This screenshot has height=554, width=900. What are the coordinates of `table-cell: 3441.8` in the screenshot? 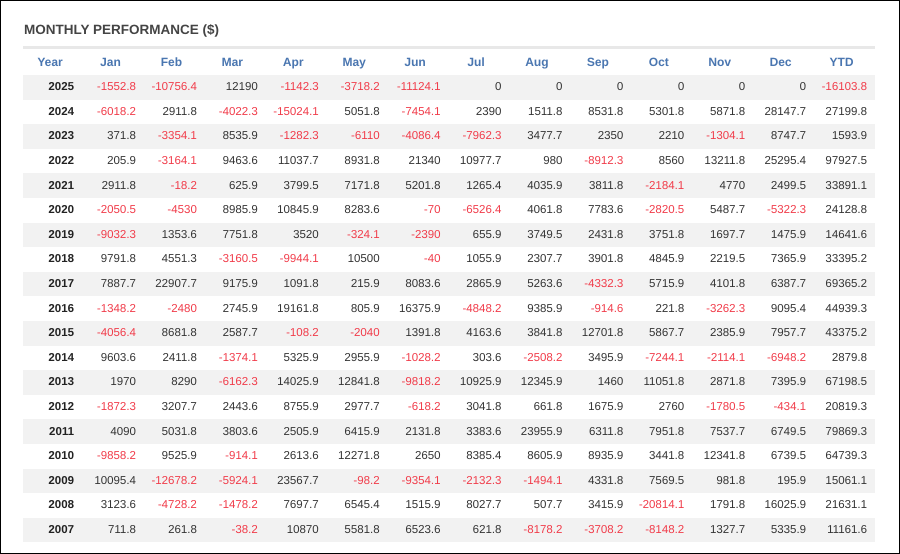 It's located at (661, 456).